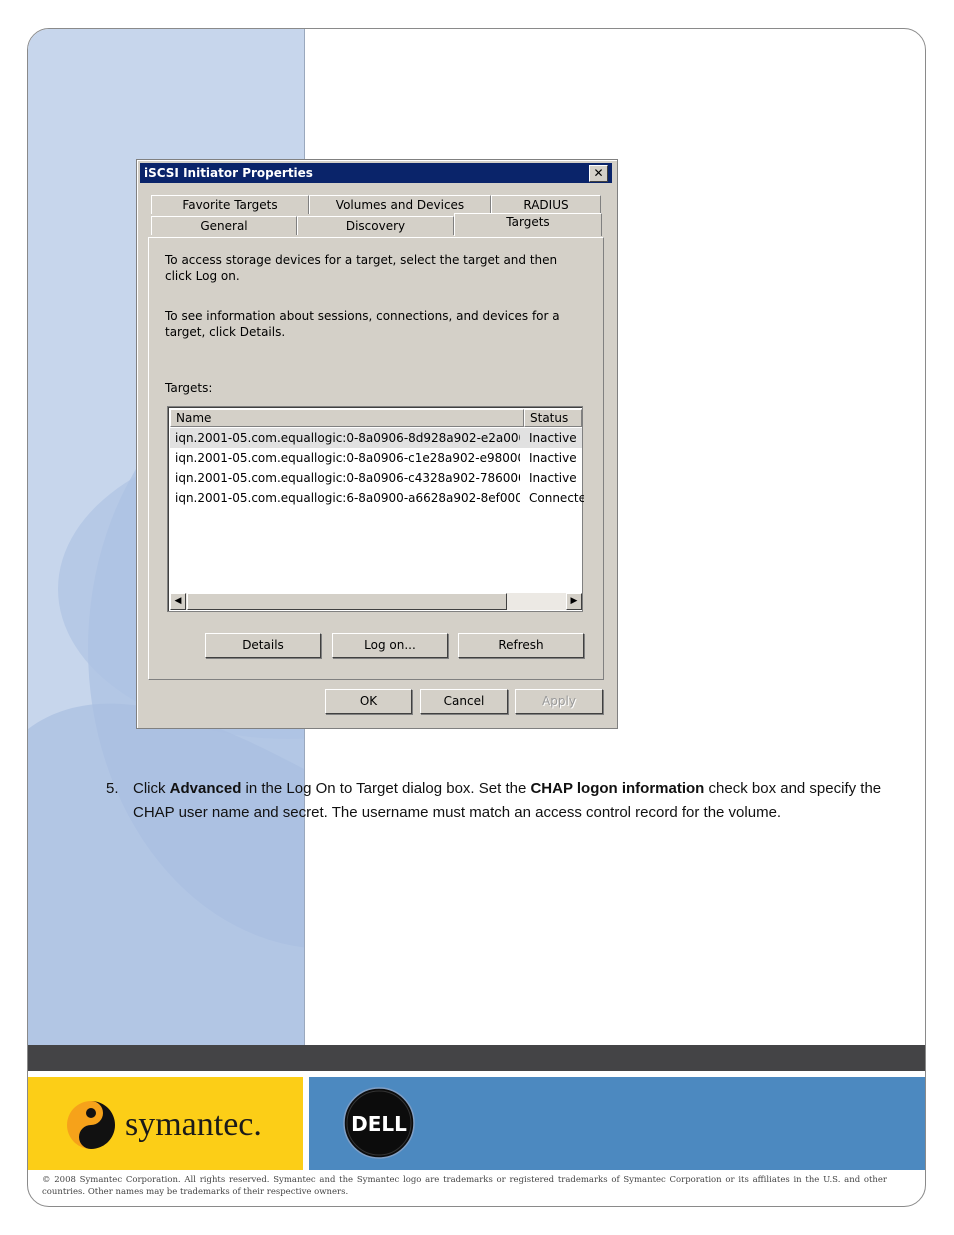  What do you see at coordinates (347, 418) in the screenshot?
I see `column-header-name: Name` at bounding box center [347, 418].